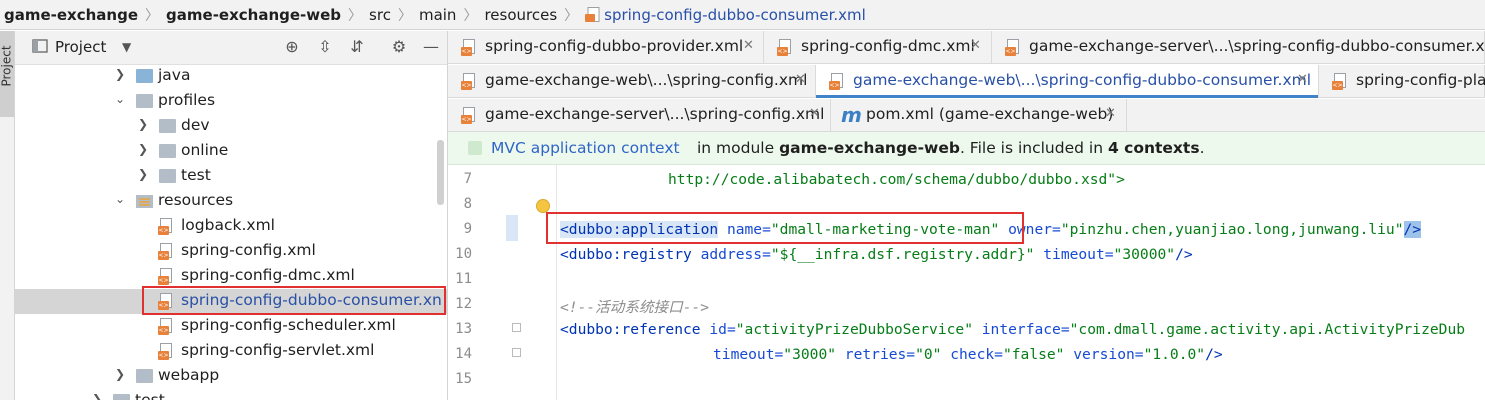 The image size is (1485, 400). I want to click on tree-item-label: logback.xml, so click(228, 225).